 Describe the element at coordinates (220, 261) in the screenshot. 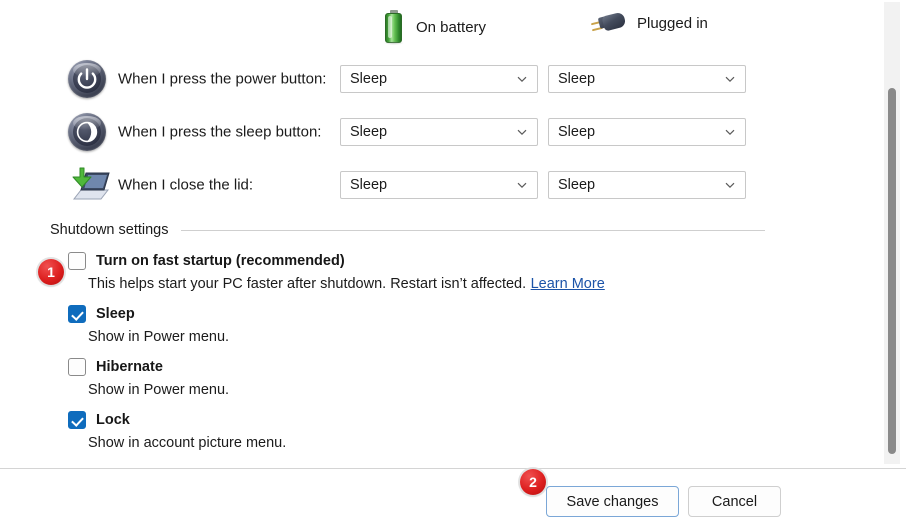

I see `option-label: Turn on fast startup (recommended)` at that location.